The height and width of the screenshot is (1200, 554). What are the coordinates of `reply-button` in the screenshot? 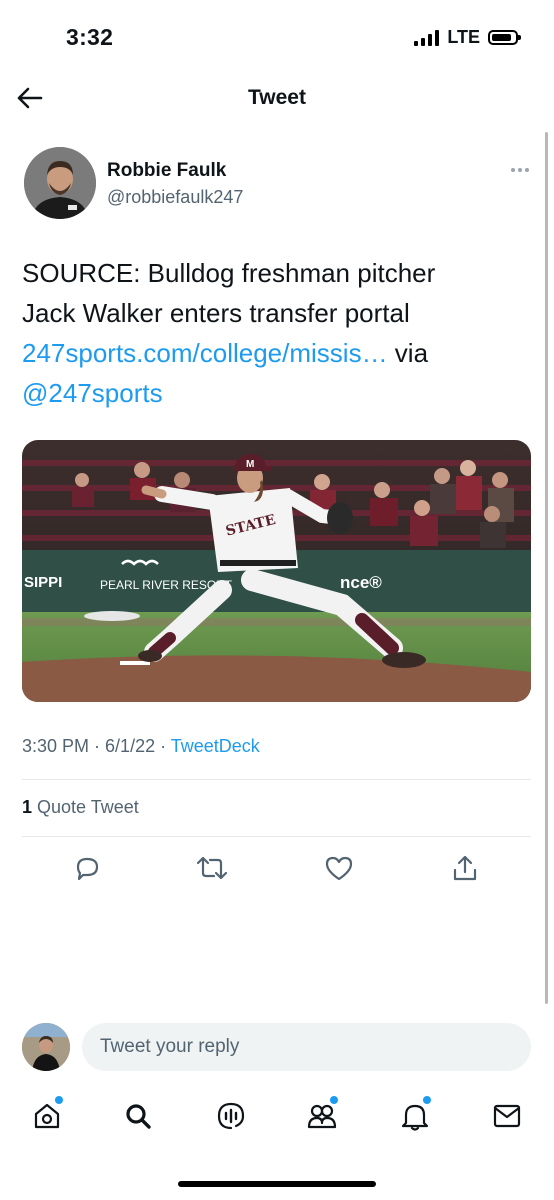 It's located at (87, 868).